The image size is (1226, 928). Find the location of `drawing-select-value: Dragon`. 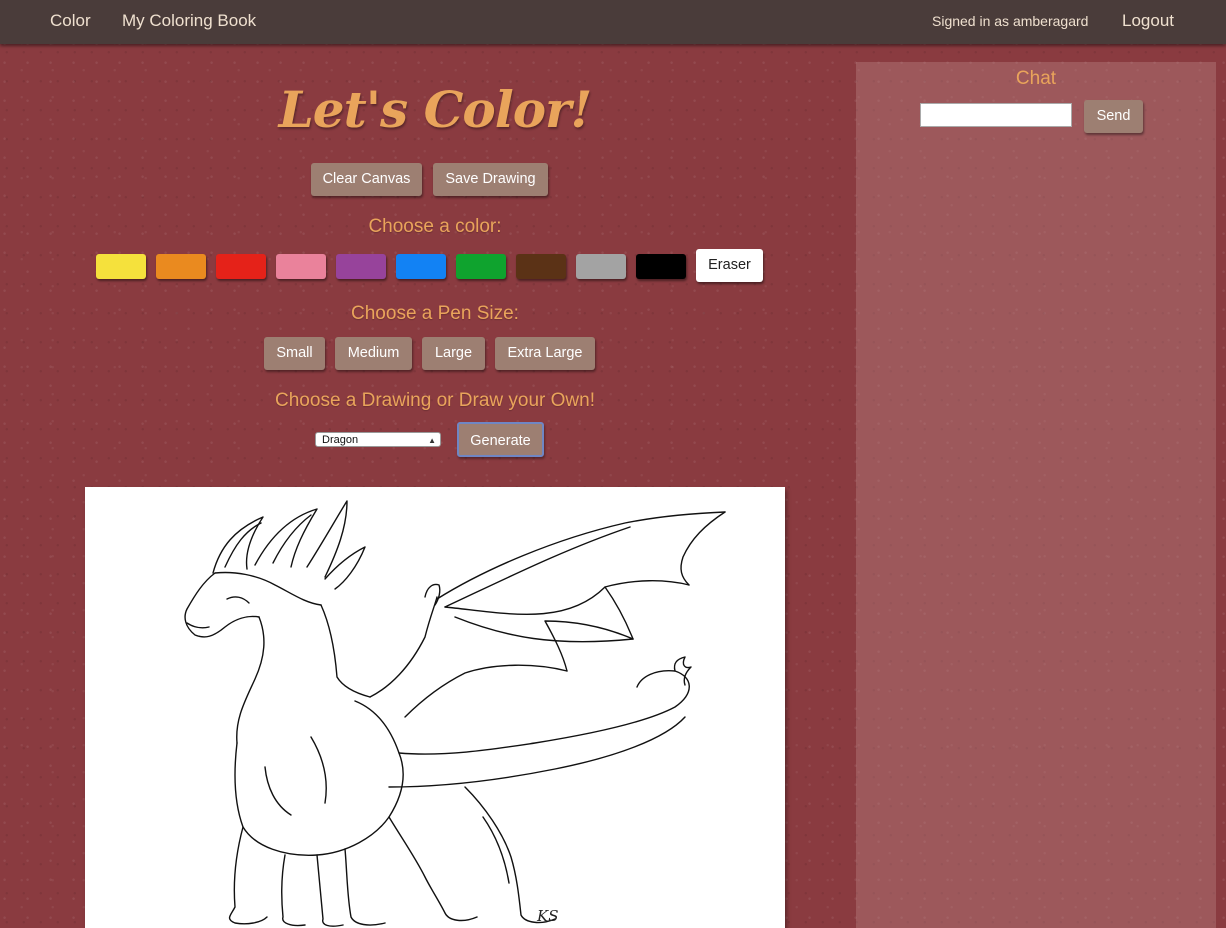

drawing-select-value: Dragon is located at coordinates (340, 440).